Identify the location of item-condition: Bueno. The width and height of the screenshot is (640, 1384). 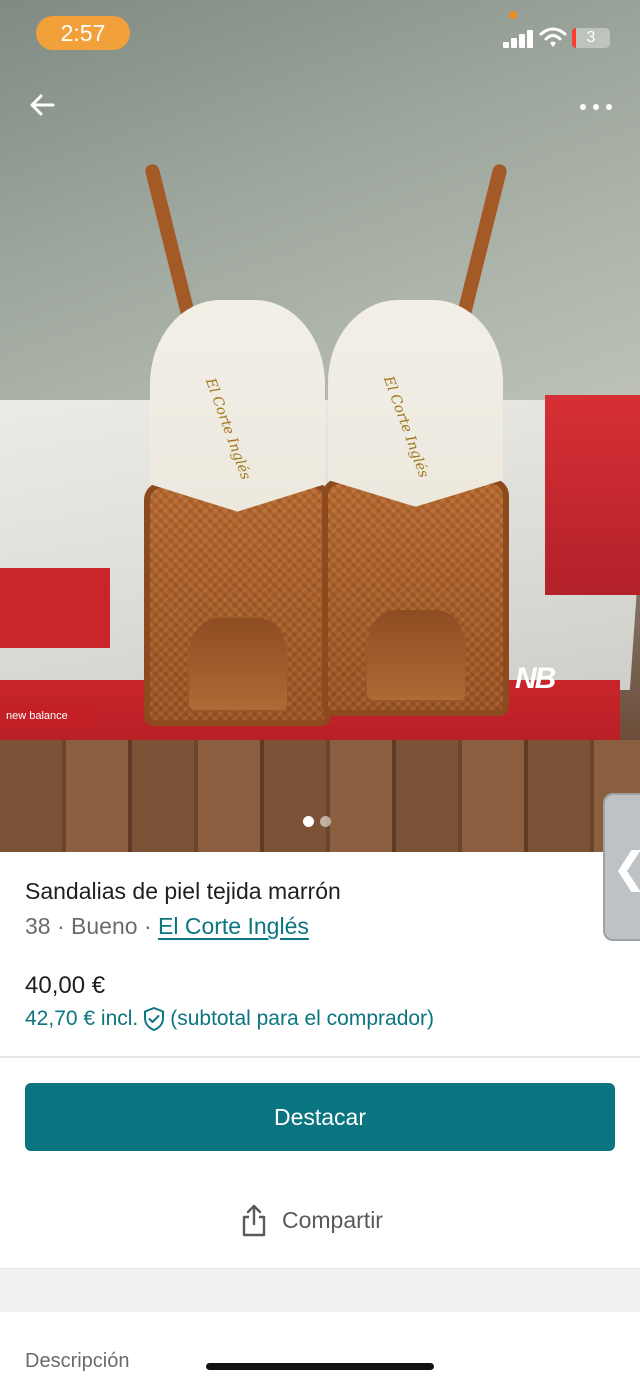
(104, 926).